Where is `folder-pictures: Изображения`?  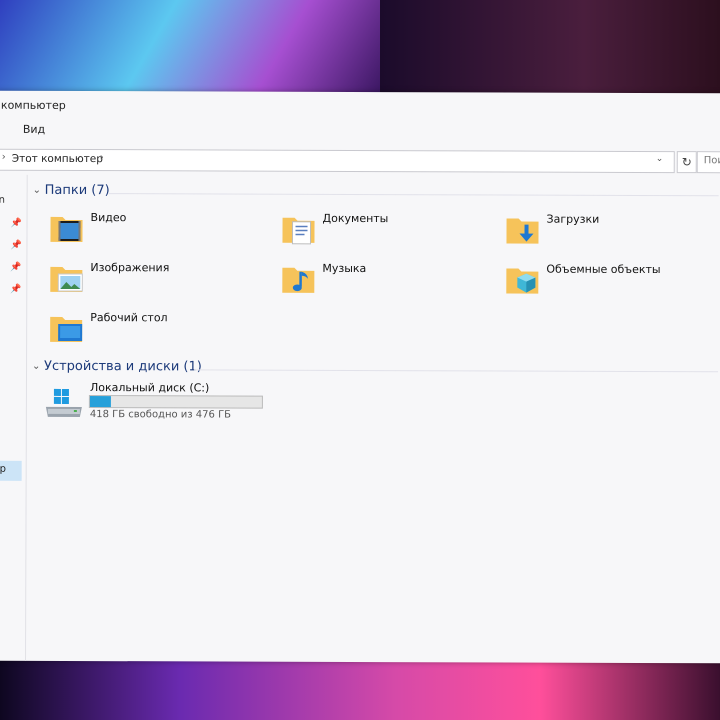
folder-pictures: Изображения is located at coordinates (158, 281).